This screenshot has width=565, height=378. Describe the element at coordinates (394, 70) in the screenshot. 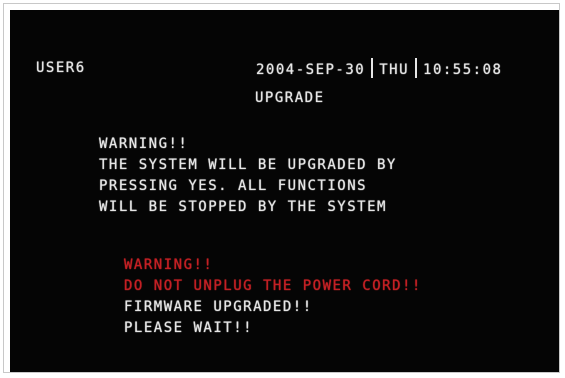

I see `weekday-label: THU` at that location.